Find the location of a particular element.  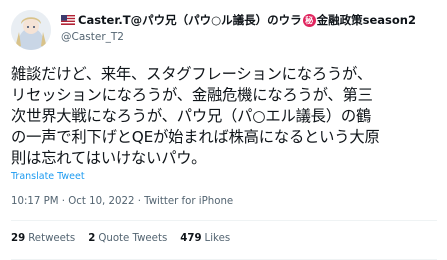

retweets-count: 29 is located at coordinates (18, 238).